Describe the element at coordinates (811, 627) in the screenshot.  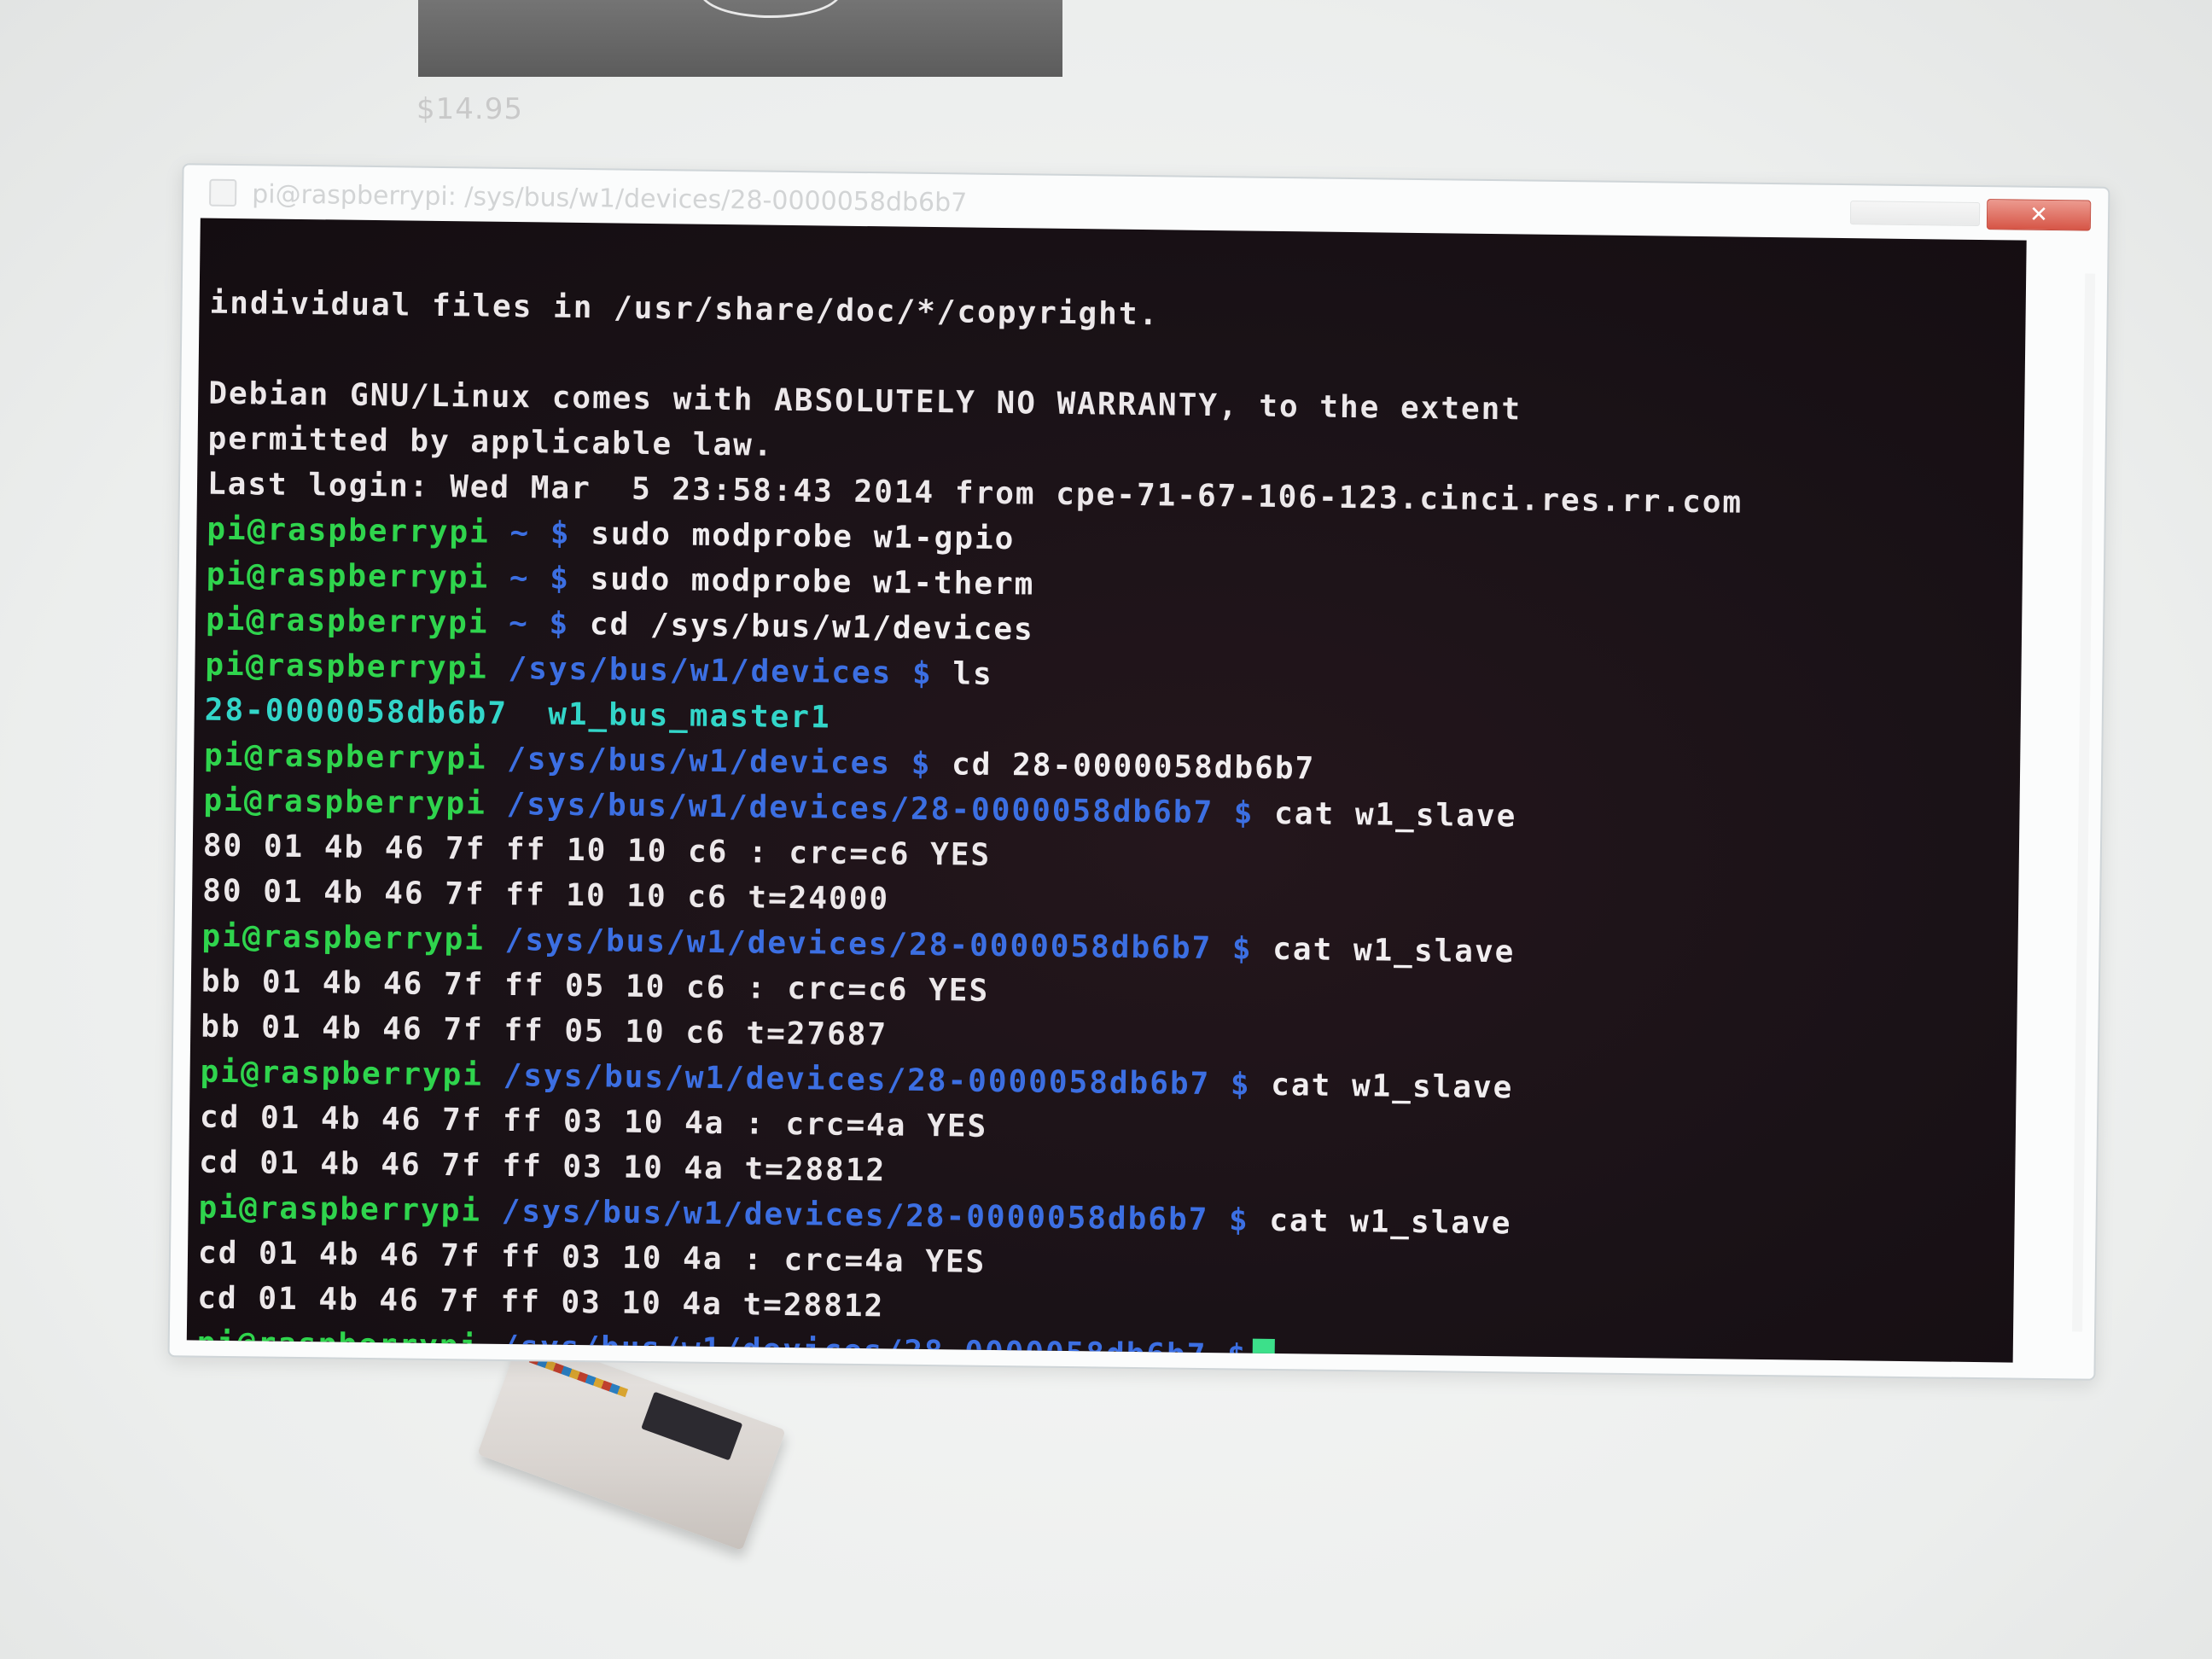
I see `command-text: cd /sys/bus/w1/devices` at that location.